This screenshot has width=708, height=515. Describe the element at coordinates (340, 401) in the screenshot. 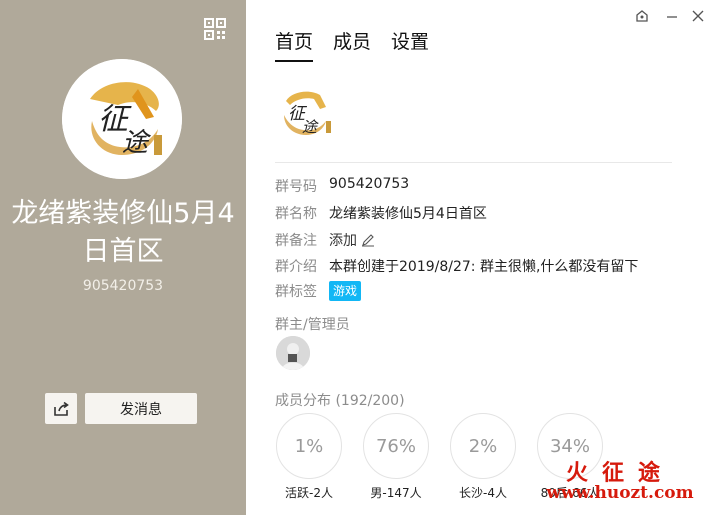

I see `member-section-title: 成员分布 (192/200)` at that location.